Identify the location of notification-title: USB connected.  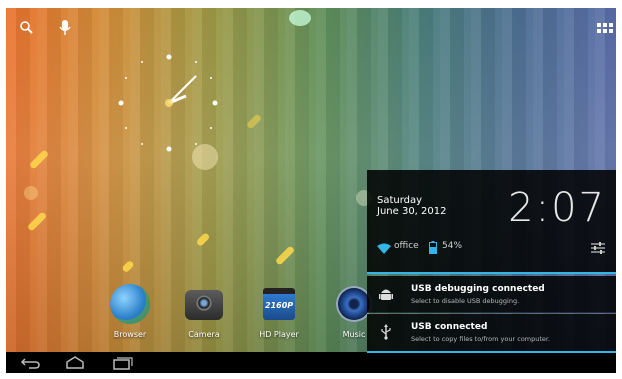
(449, 327).